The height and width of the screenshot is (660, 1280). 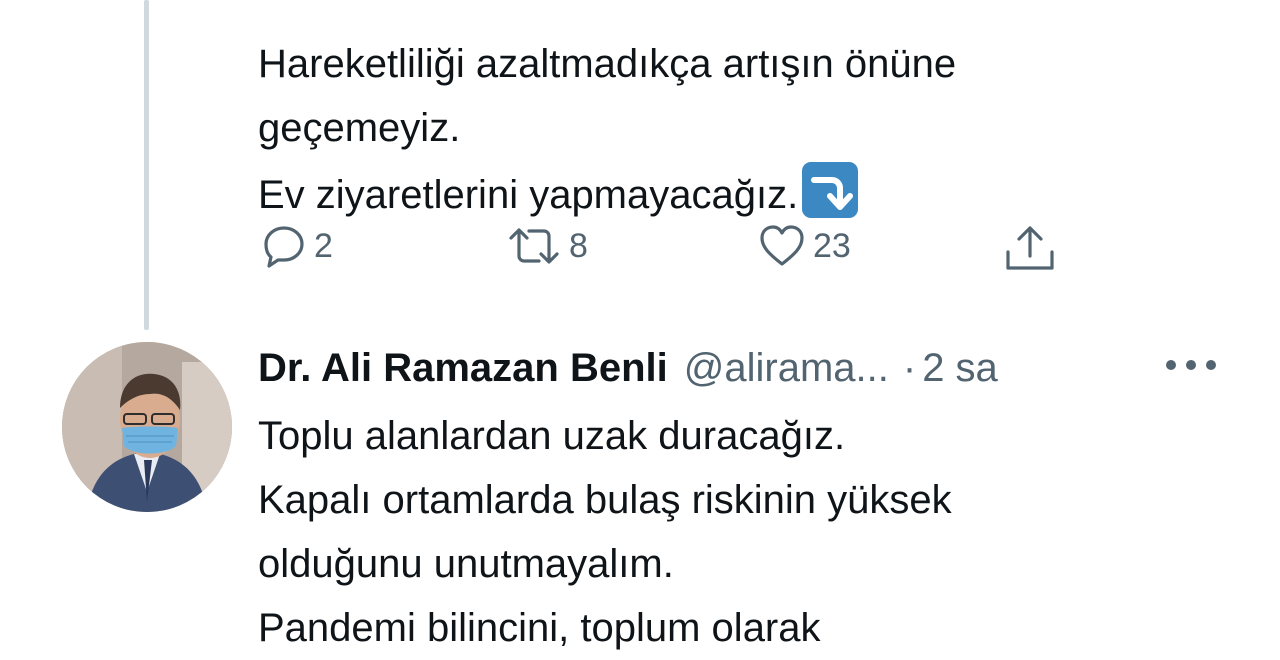 I want to click on tweet-1-line: Ev ziyaretlerini yapmayacağız., so click(x=738, y=193).